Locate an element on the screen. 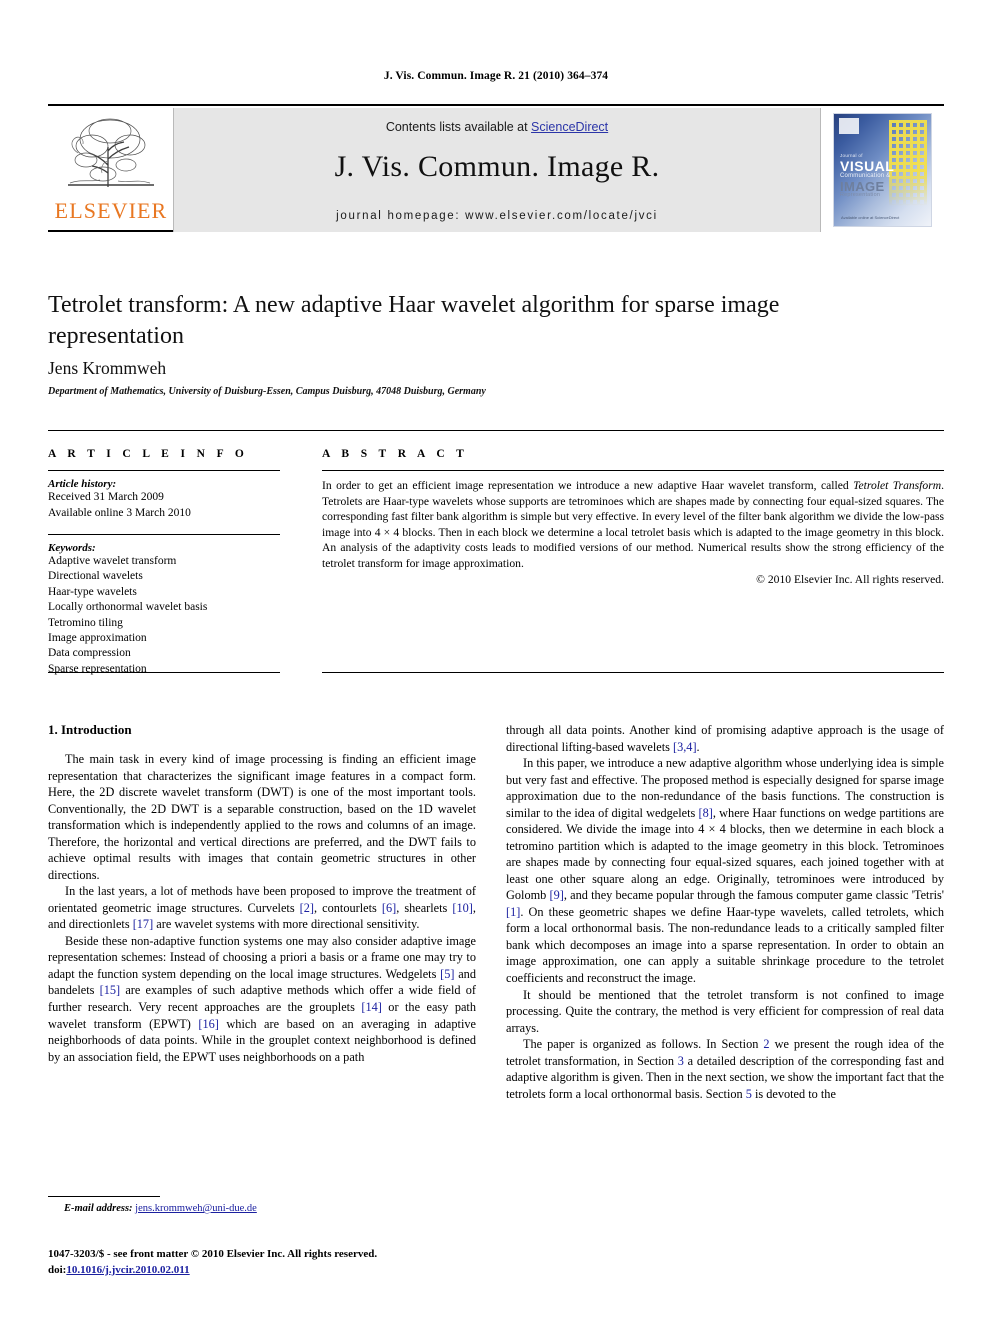 This screenshot has height=1323, width=992. citation-link: [16] is located at coordinates (208, 1024).